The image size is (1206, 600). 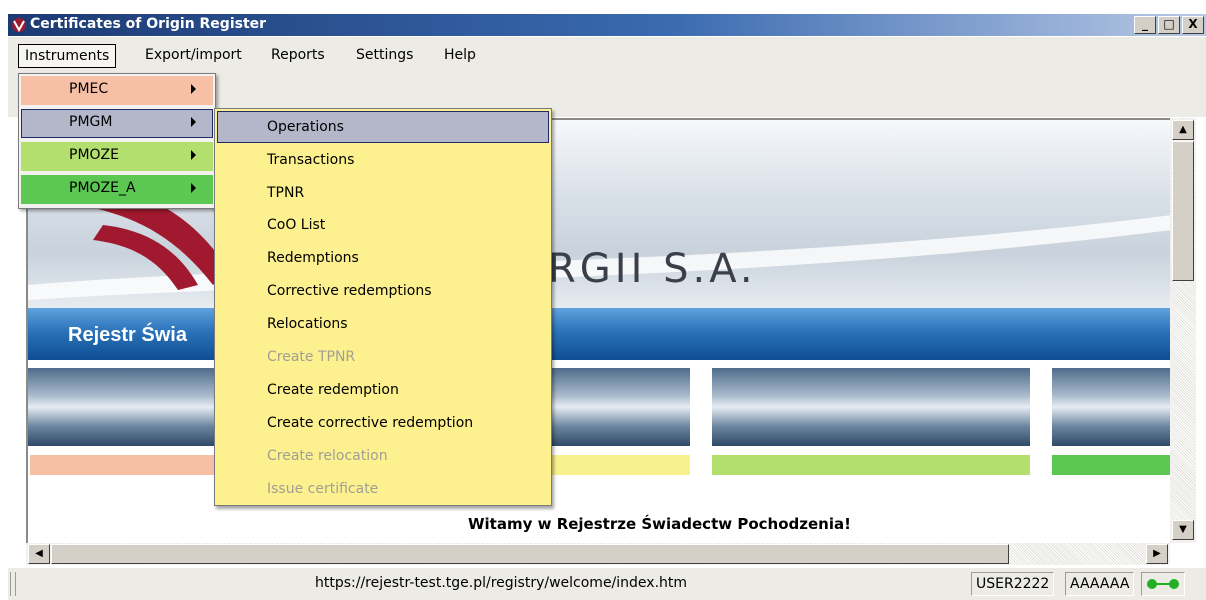 What do you see at coordinates (67, 56) in the screenshot?
I see `menu-instruments: Instruments` at bounding box center [67, 56].